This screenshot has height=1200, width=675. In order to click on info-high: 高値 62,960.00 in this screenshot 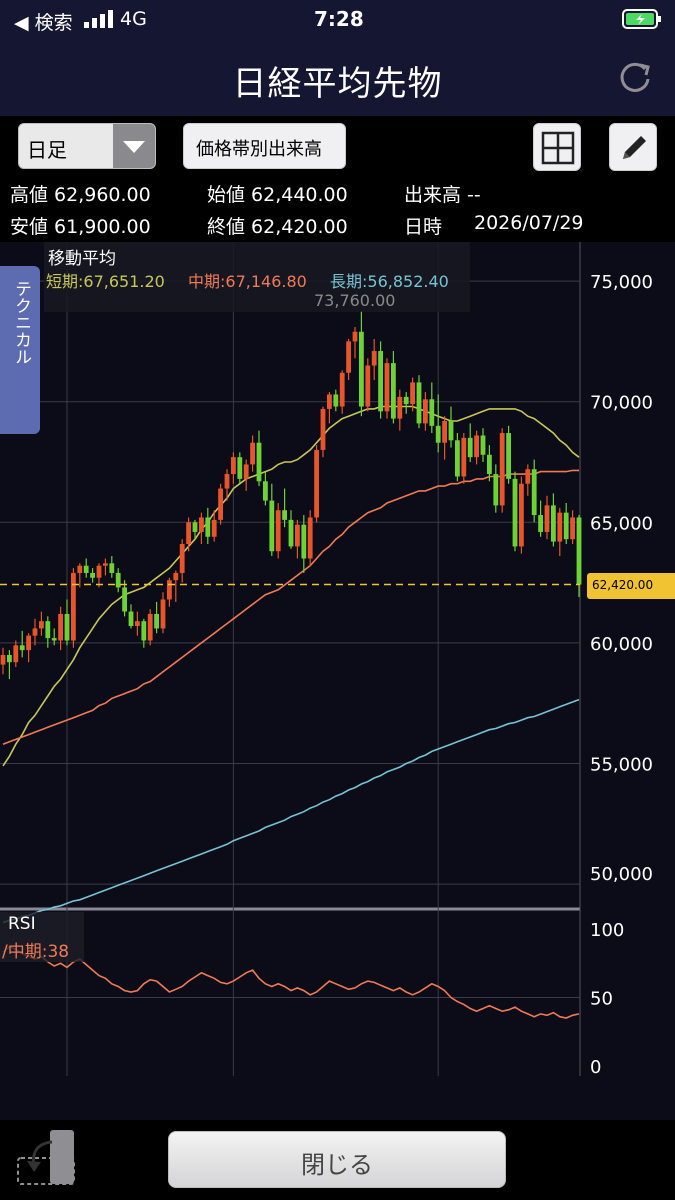, I will do `click(80, 195)`.